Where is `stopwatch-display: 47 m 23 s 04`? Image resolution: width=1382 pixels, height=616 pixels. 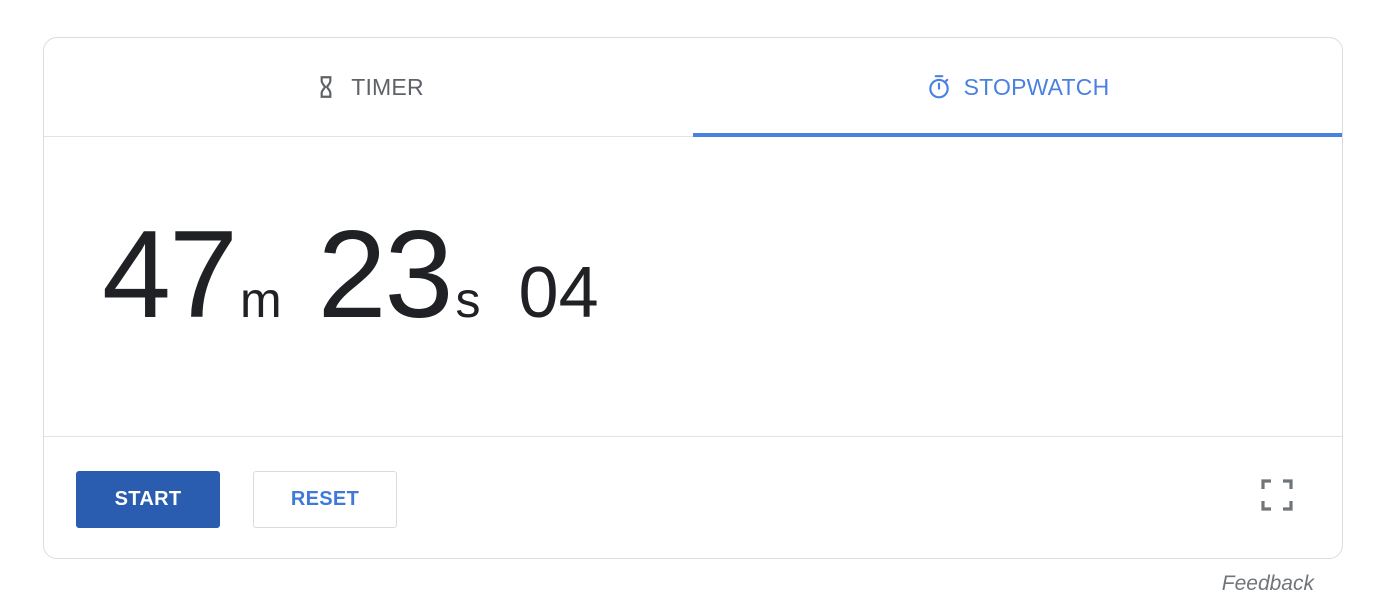 stopwatch-display: 47 m 23 s 04 is located at coordinates (350, 293).